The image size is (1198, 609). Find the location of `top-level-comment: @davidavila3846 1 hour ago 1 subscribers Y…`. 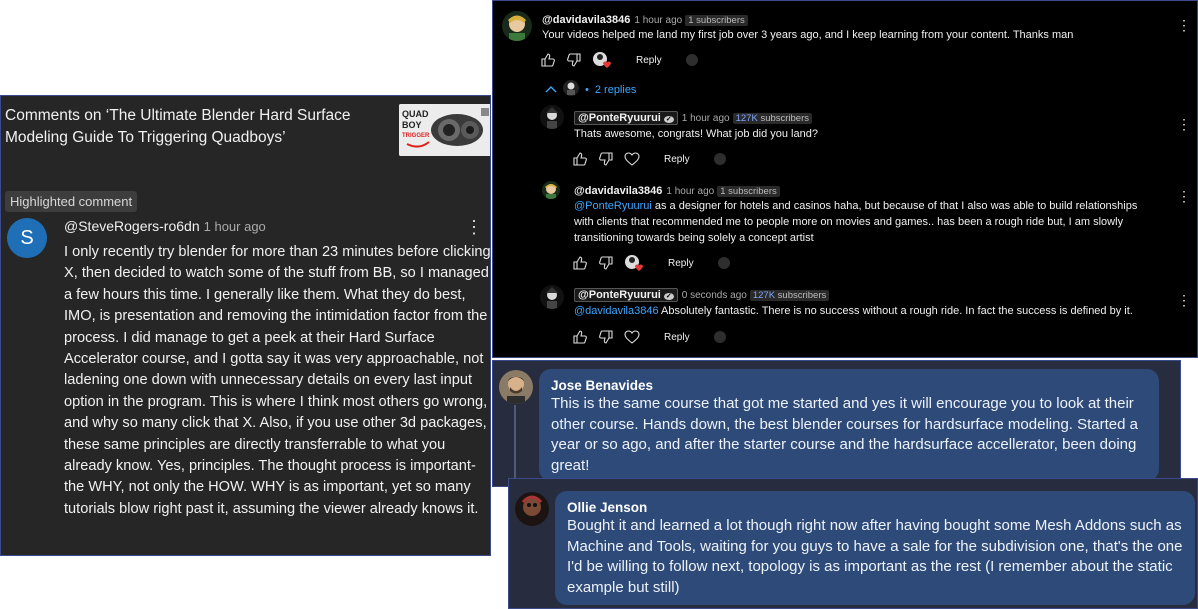

top-level-comment: @davidavila3846 1 hour ago 1 subscribers Y… is located at coordinates (845, 51).